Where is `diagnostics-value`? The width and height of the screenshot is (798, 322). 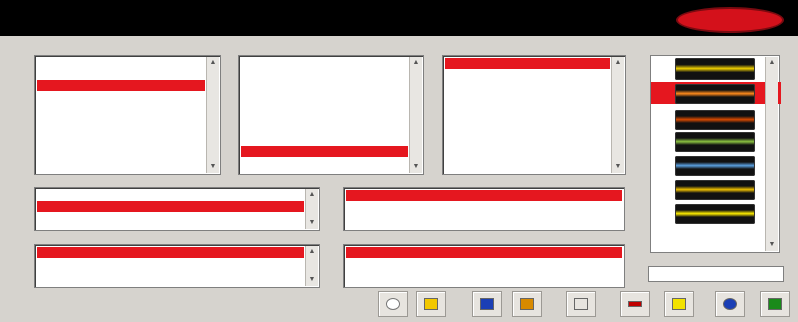 diagnostics-value is located at coordinates (484, 252).